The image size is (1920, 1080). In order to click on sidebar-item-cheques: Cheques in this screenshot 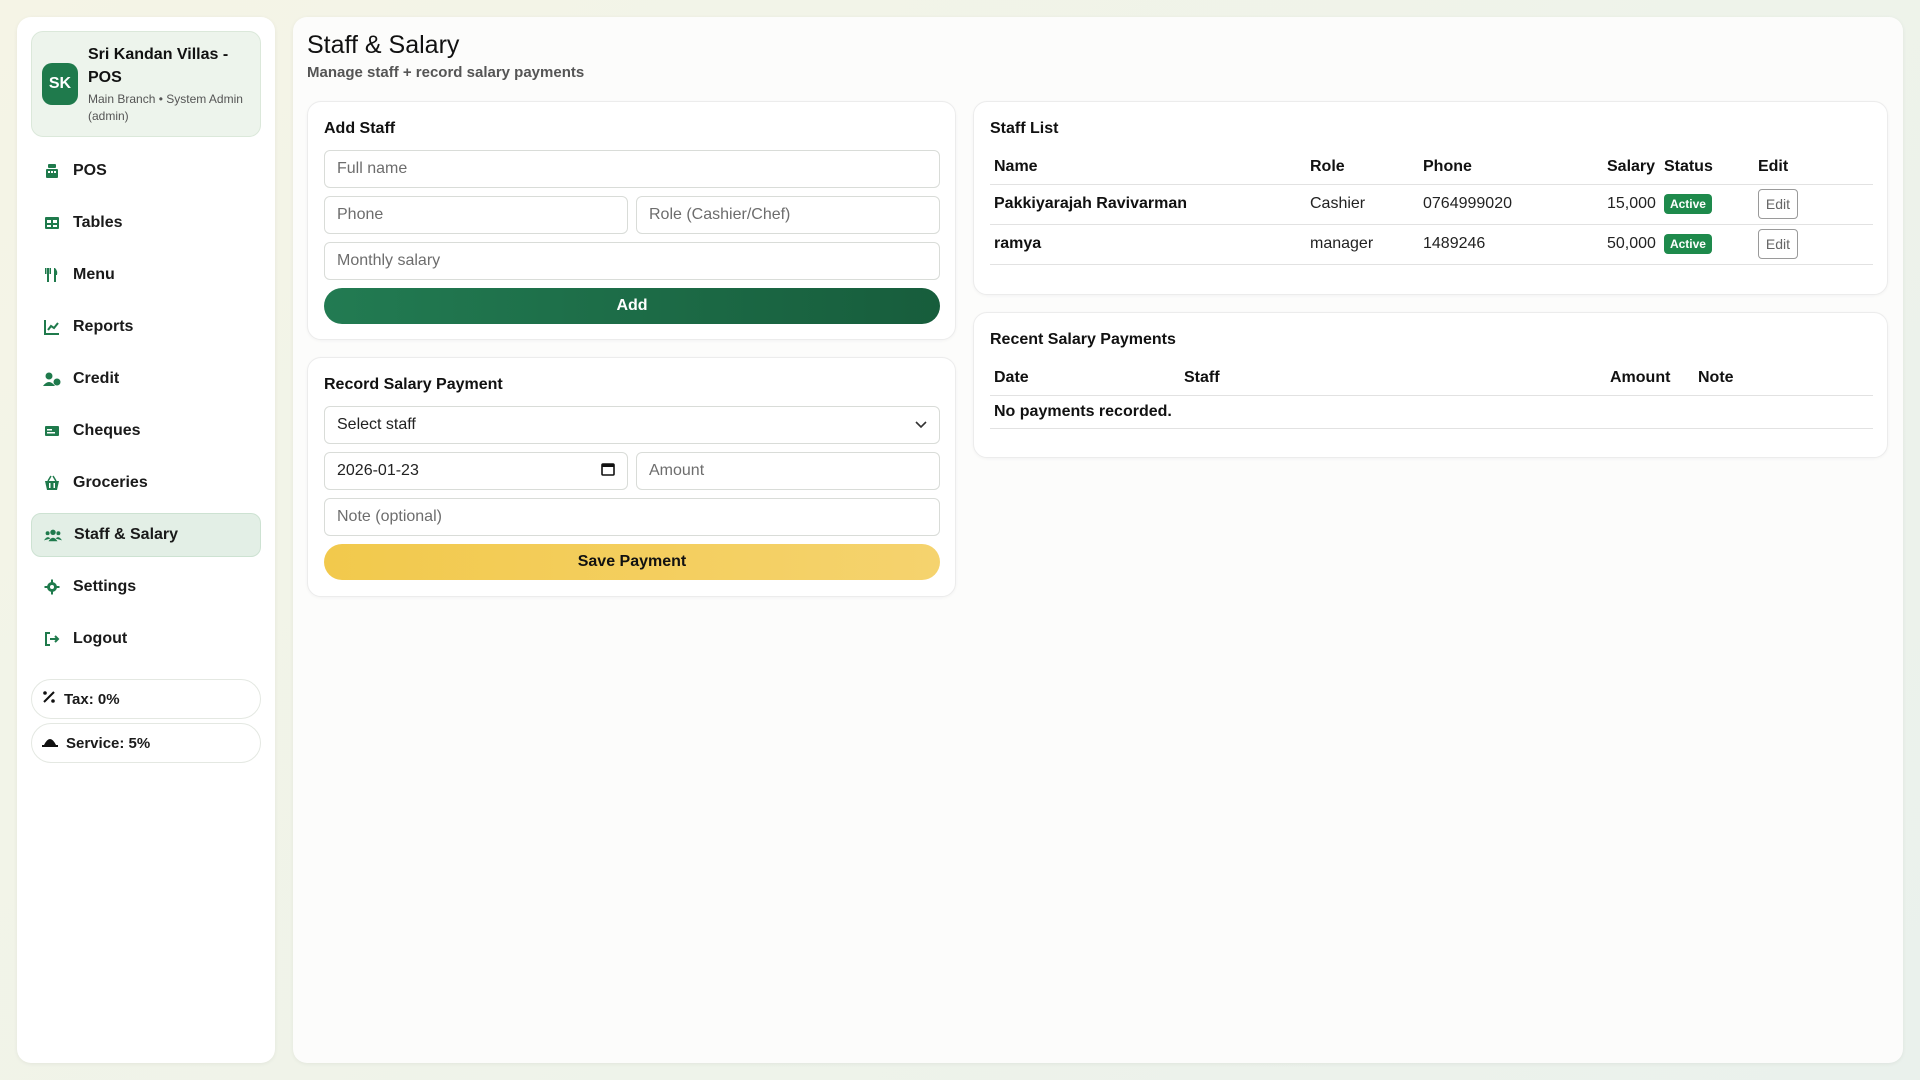, I will do `click(146, 431)`.